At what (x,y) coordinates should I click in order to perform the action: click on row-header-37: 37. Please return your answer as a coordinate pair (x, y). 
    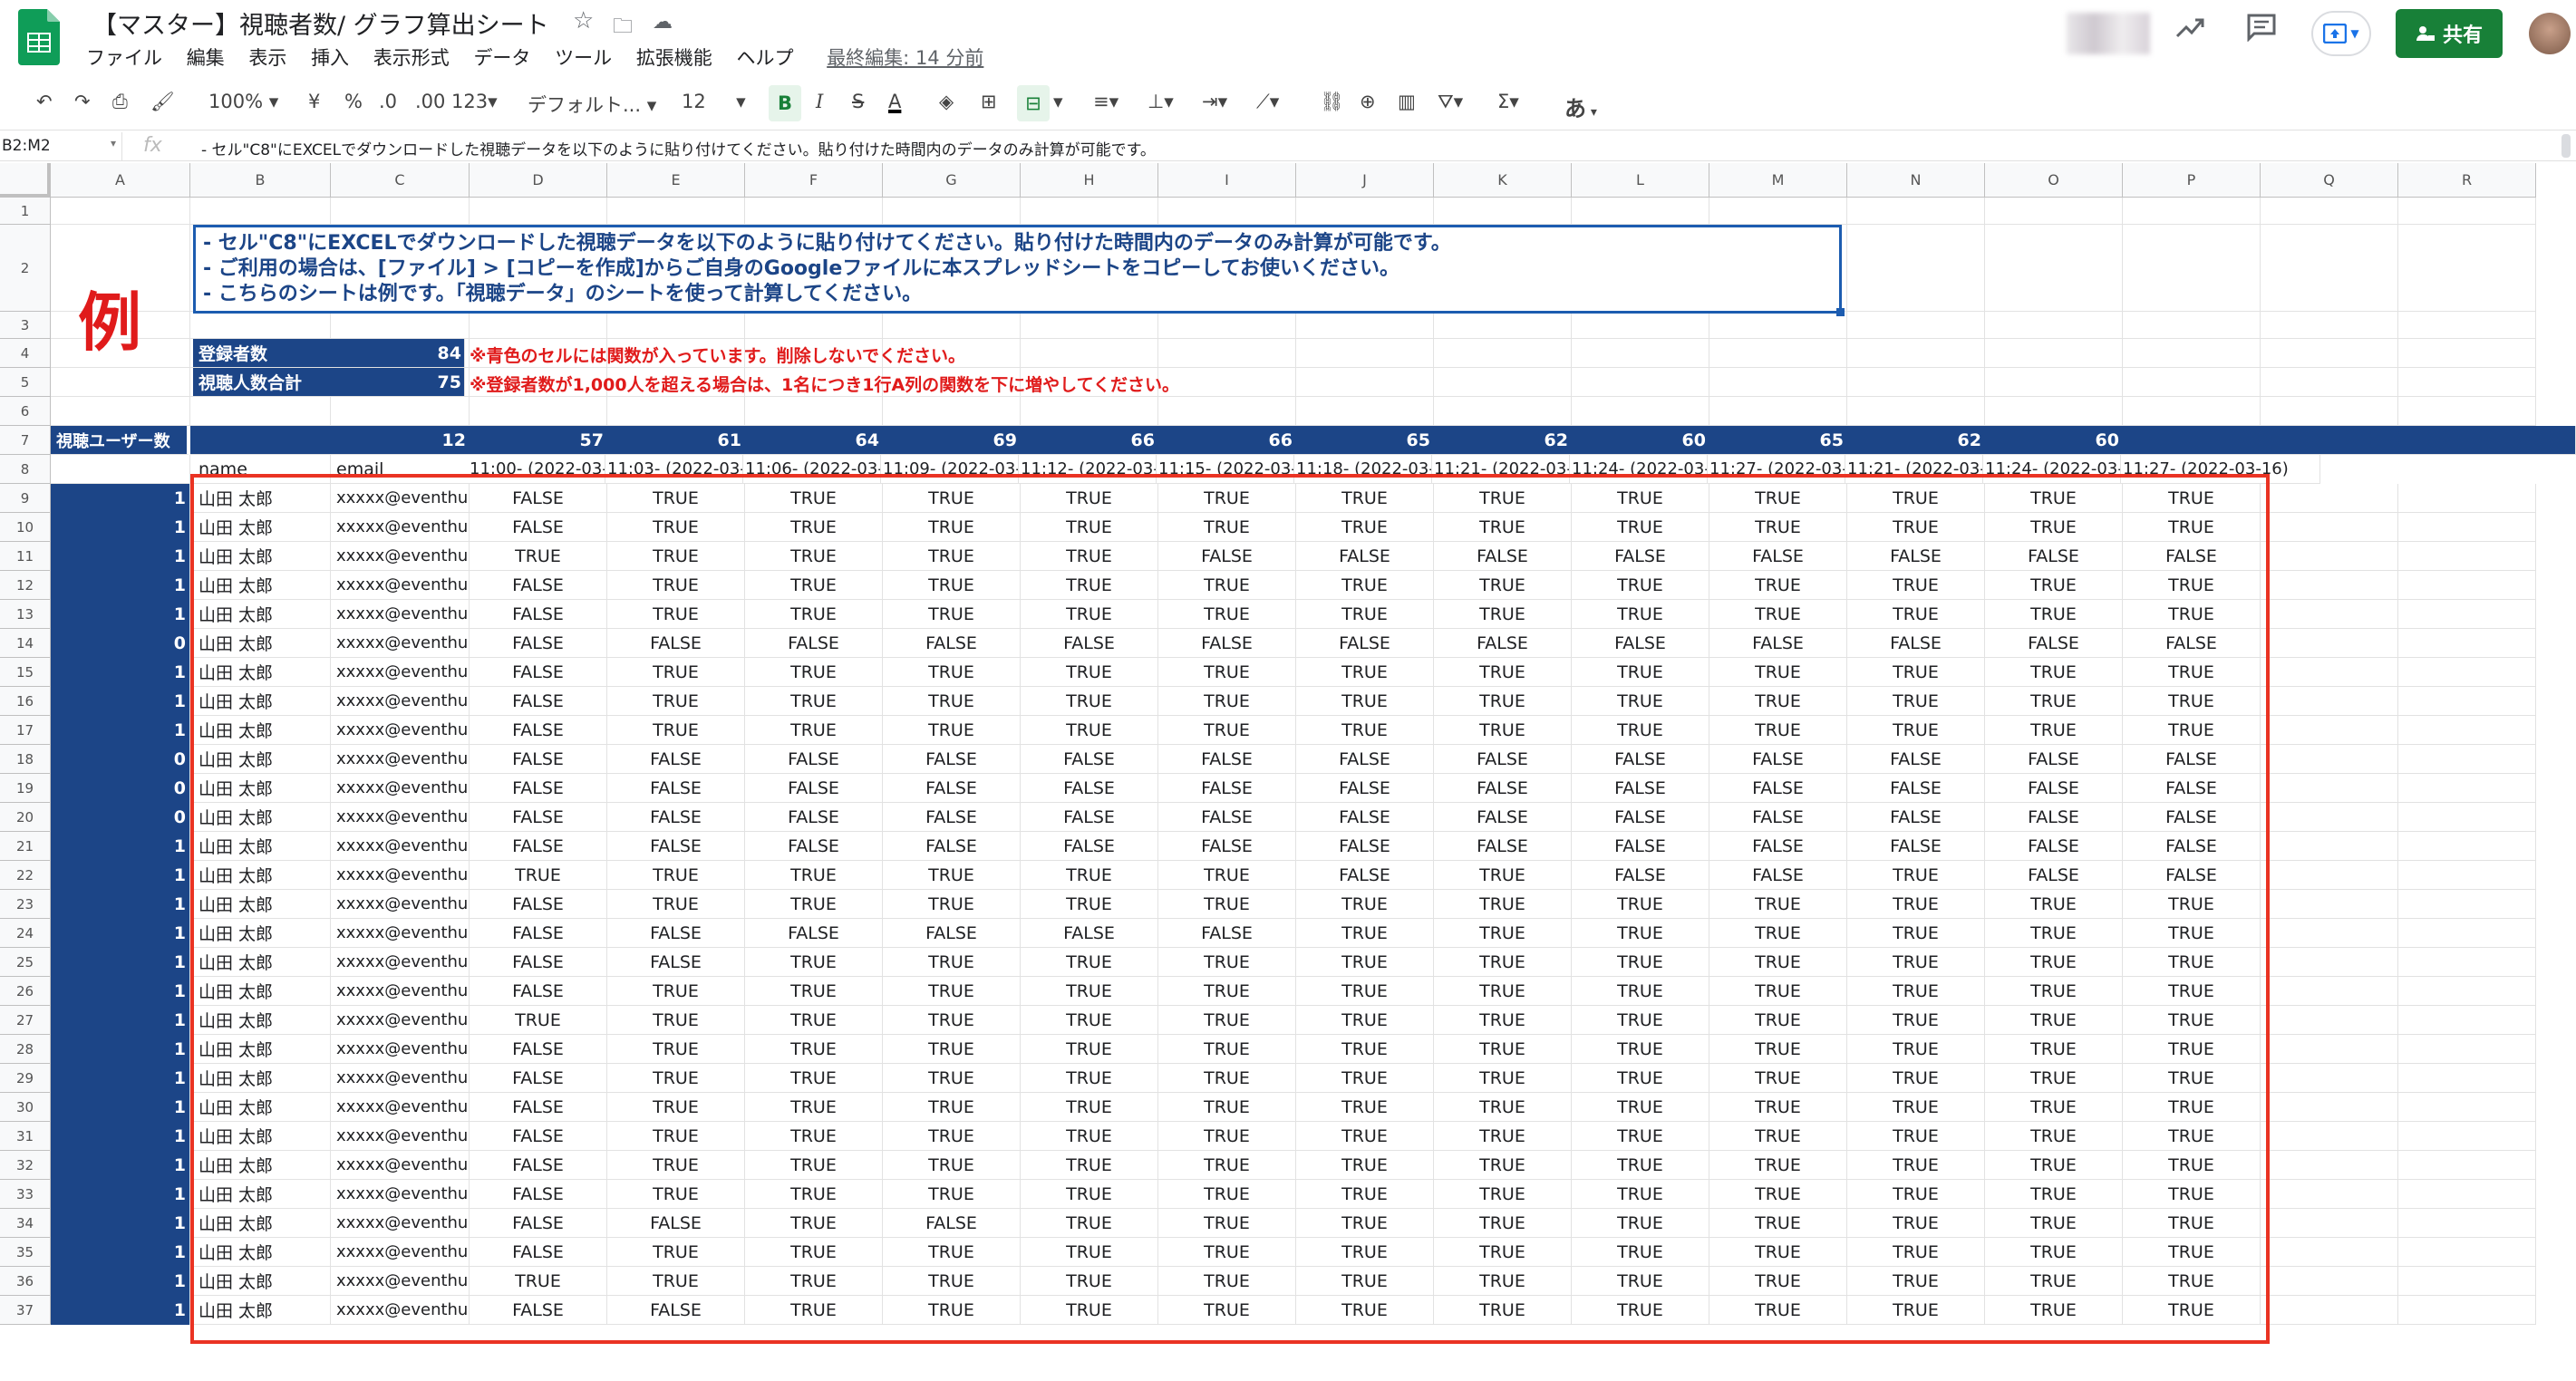
    Looking at the image, I should click on (25, 1310).